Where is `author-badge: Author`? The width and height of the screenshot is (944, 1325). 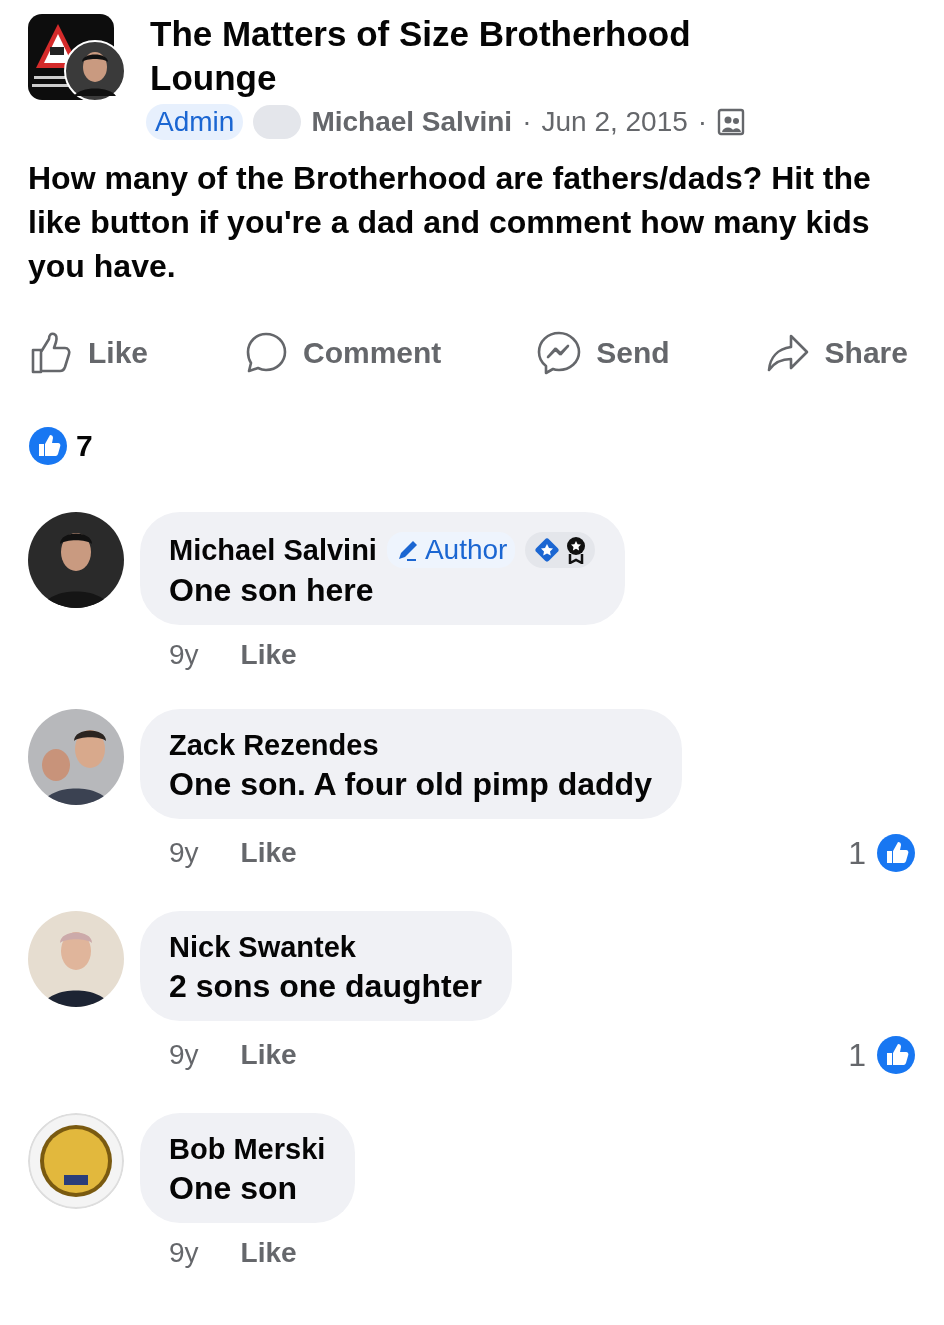
author-badge: Author is located at coordinates (451, 550).